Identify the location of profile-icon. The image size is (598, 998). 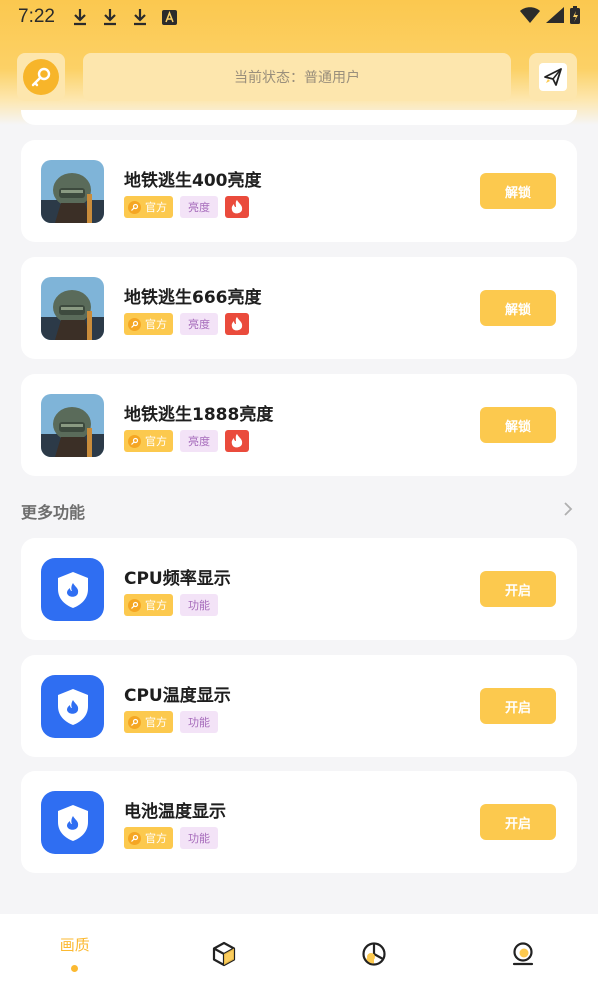
(523, 956).